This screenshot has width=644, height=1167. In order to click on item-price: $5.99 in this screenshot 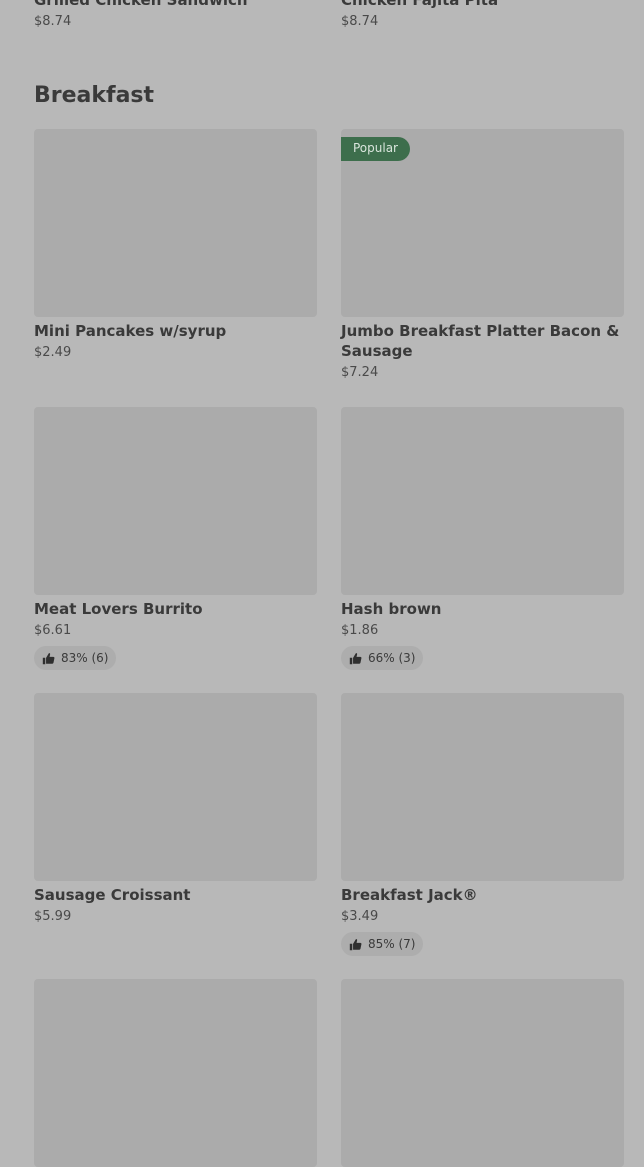, I will do `click(53, 916)`.